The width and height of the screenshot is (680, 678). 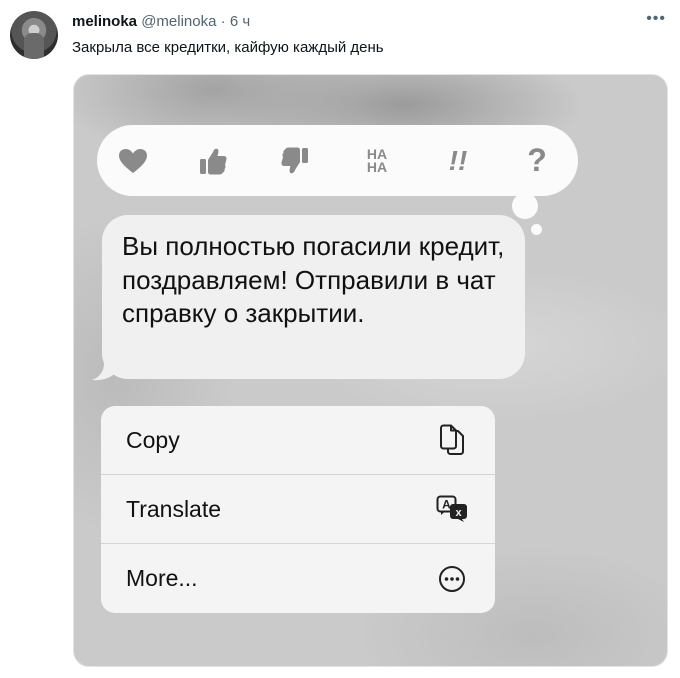 I want to click on reaction-emphasize: !!, so click(x=458, y=160).